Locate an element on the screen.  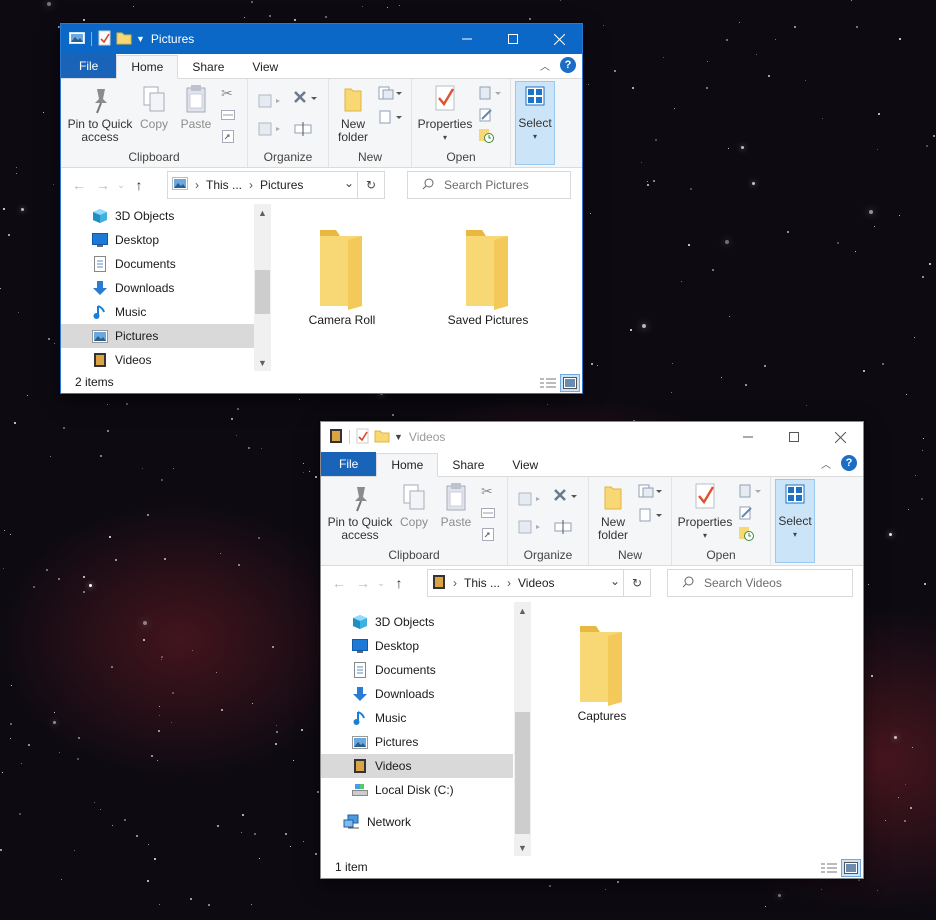
folder-item: Camera Roll is located at coordinates (342, 276).